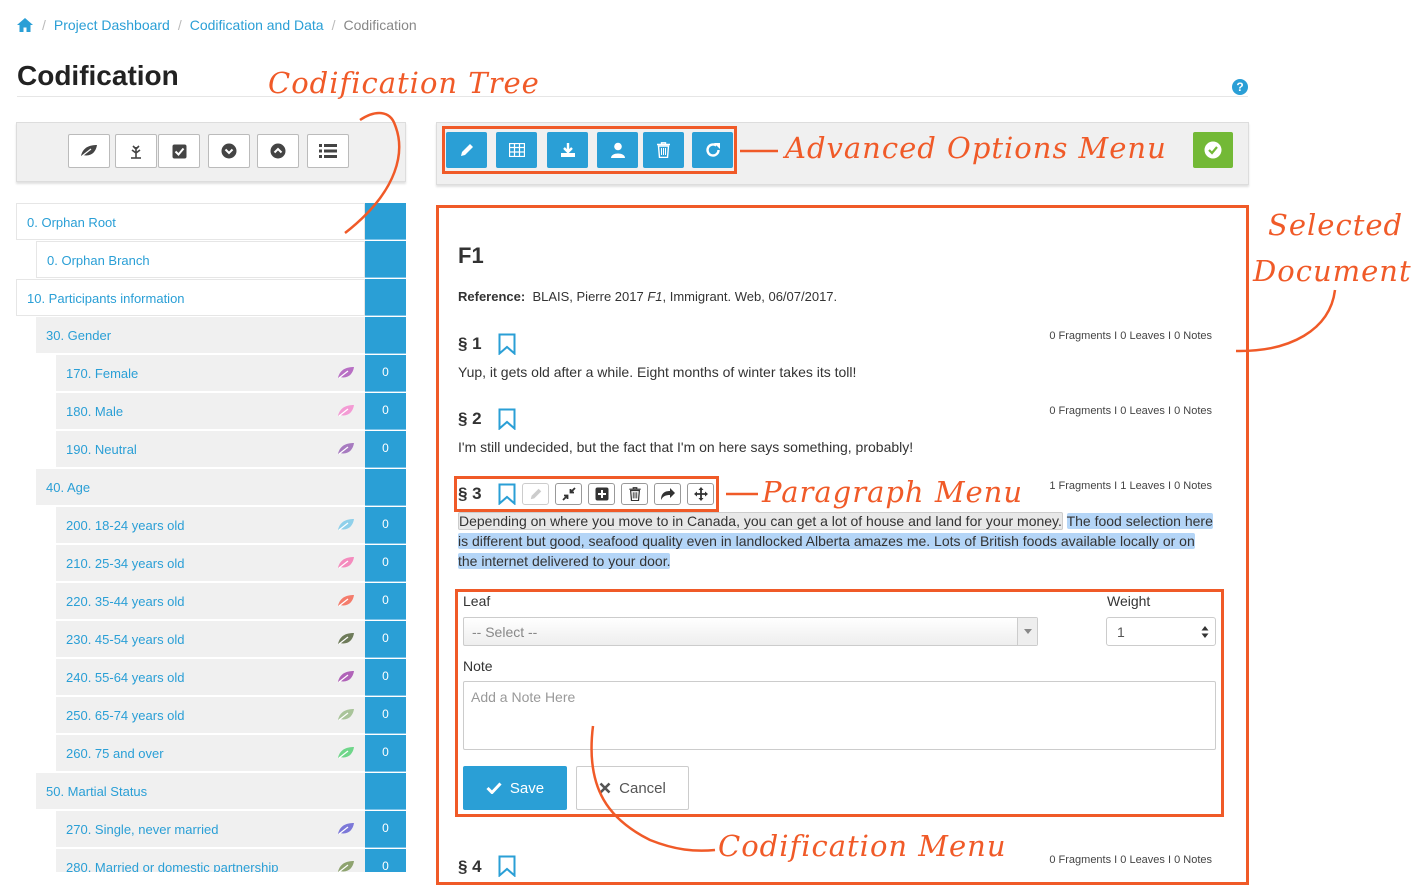 Image resolution: width=1415 pixels, height=885 pixels. What do you see at coordinates (25, 25) in the screenshot?
I see `home-icon` at bounding box center [25, 25].